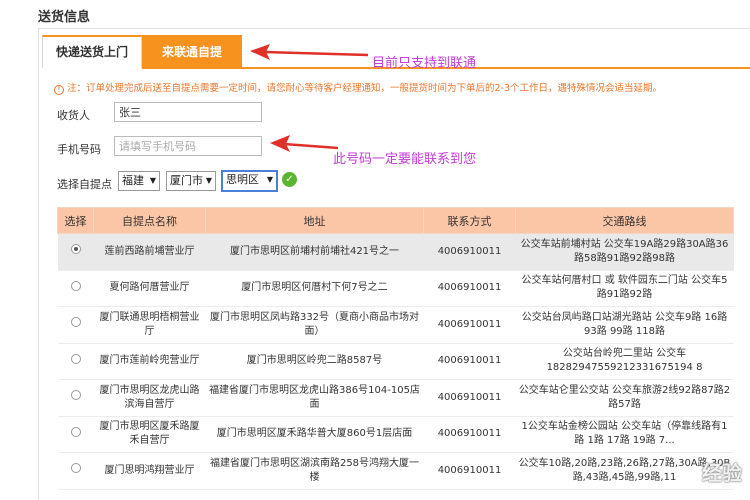 The image size is (750, 500). I want to click on row-name: 厦门思明鸿翔营业厅, so click(149, 471).